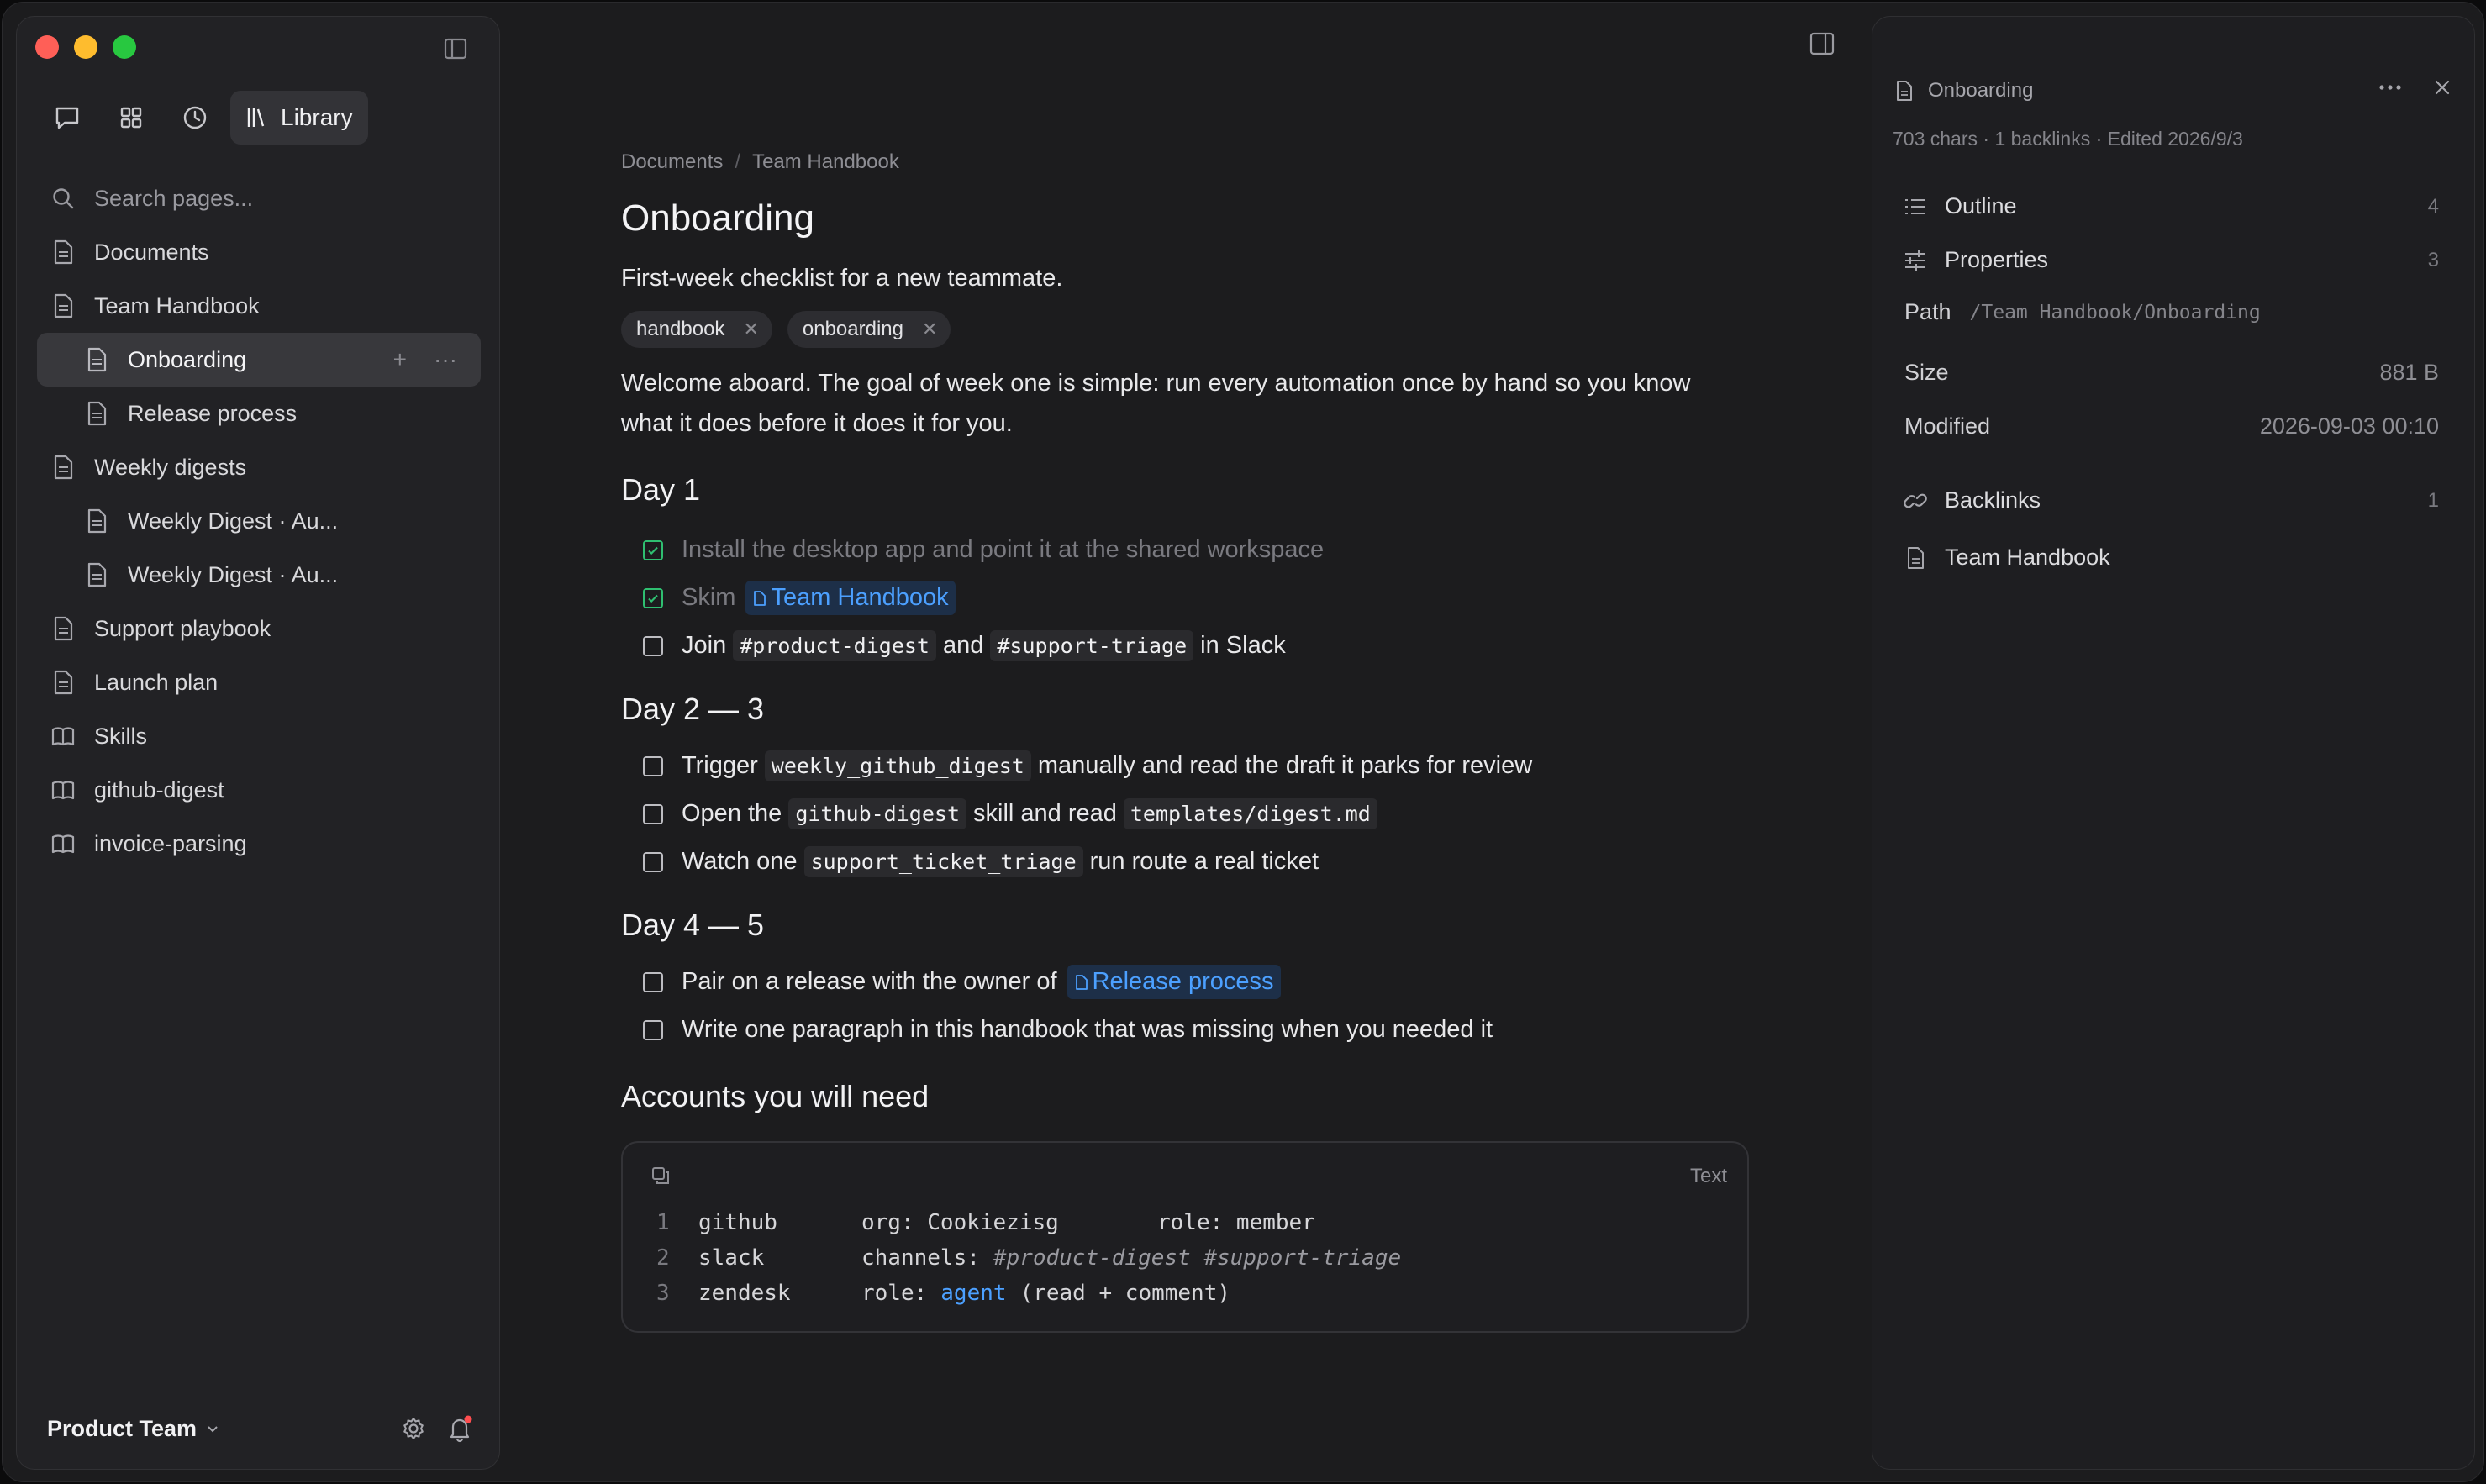 The height and width of the screenshot is (1484, 2486). What do you see at coordinates (1184, 218) in the screenshot?
I see `page-title: Onboarding` at bounding box center [1184, 218].